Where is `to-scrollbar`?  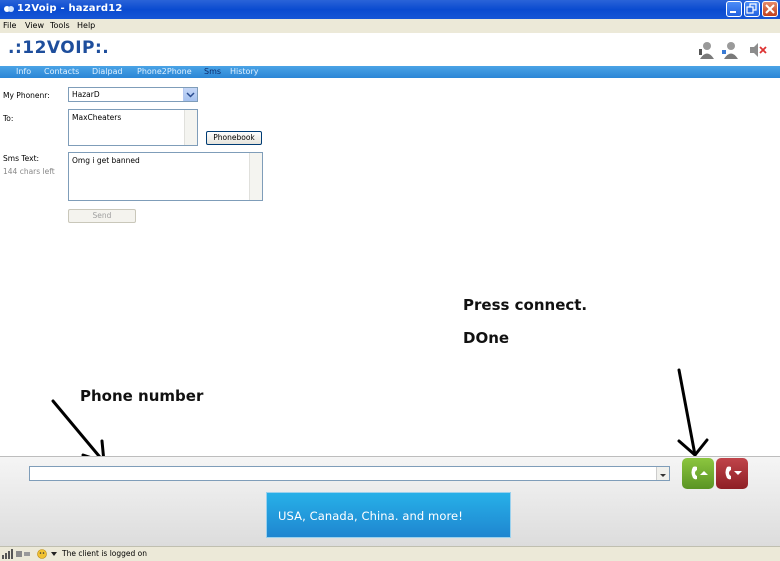
to-scrollbar is located at coordinates (190, 127).